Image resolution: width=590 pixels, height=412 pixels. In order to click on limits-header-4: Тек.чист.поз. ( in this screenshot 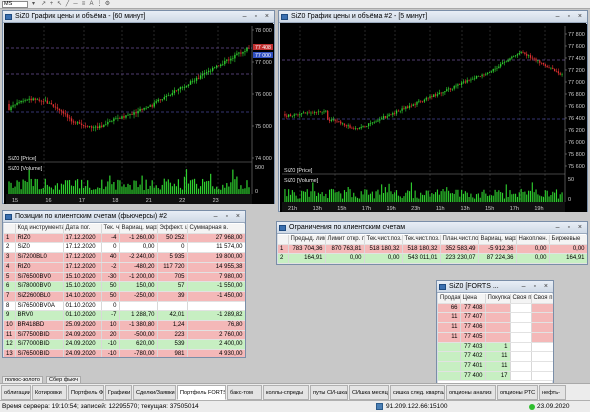, I will do `click(421, 240)`.